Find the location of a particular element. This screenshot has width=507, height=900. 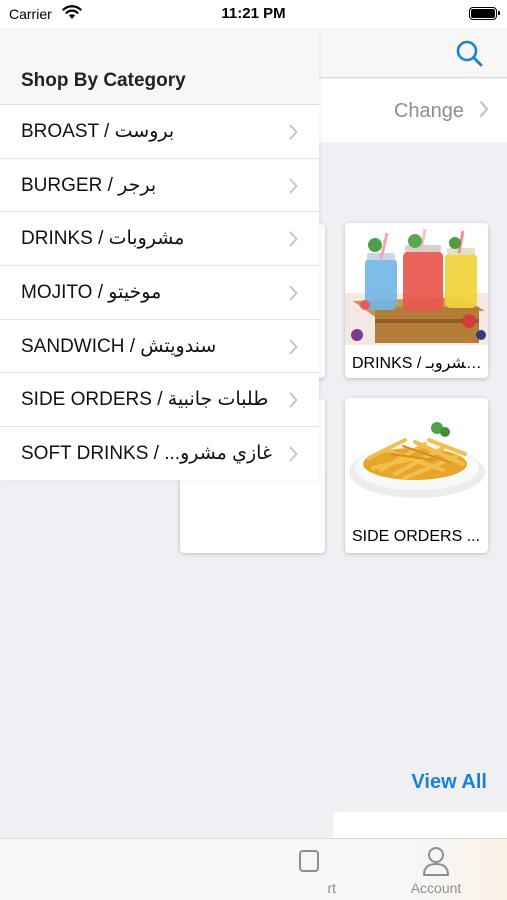

category-label: BROAST / بروست is located at coordinates (98, 131).